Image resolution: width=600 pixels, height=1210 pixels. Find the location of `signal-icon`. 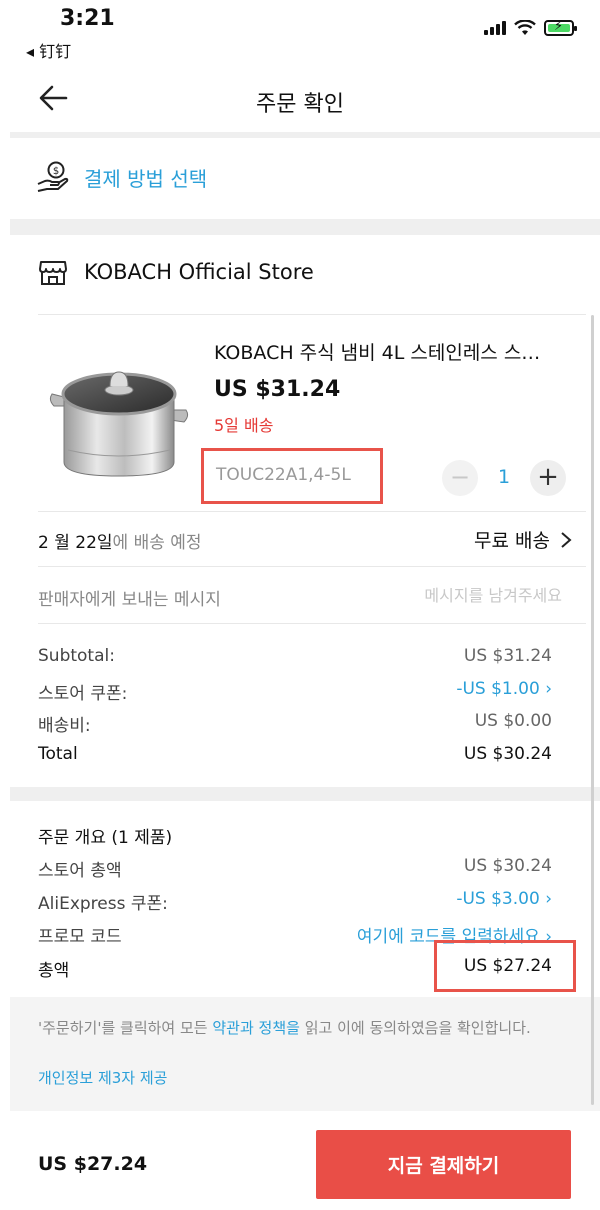

signal-icon is located at coordinates (495, 28).